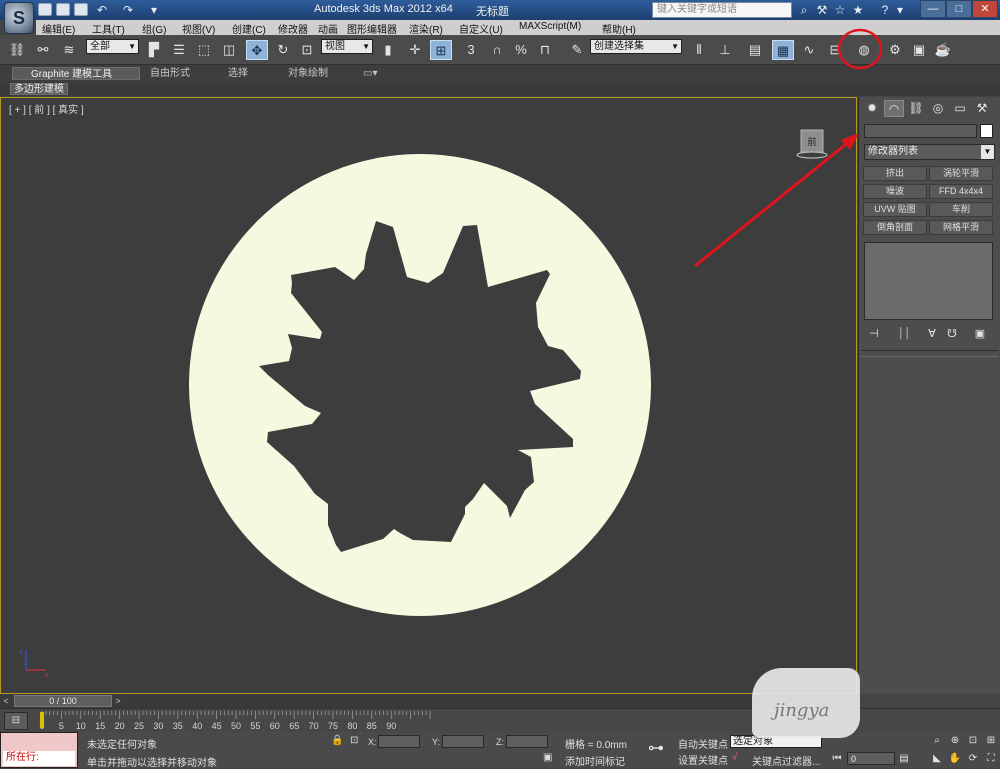 This screenshot has height=769, width=1000. What do you see at coordinates (81, 9) in the screenshot?
I see `save-file-icon` at bounding box center [81, 9].